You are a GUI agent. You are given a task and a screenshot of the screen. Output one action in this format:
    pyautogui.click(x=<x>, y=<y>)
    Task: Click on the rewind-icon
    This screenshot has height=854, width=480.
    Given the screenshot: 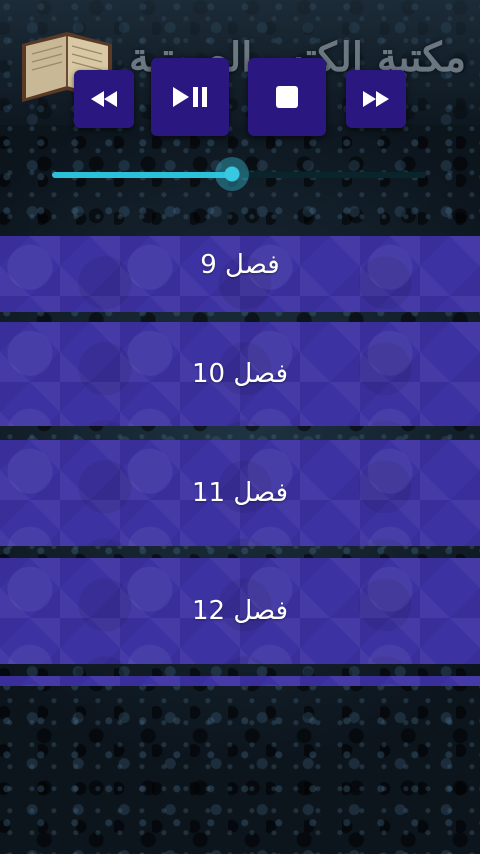 What is the action you would take?
    pyautogui.click(x=104, y=99)
    